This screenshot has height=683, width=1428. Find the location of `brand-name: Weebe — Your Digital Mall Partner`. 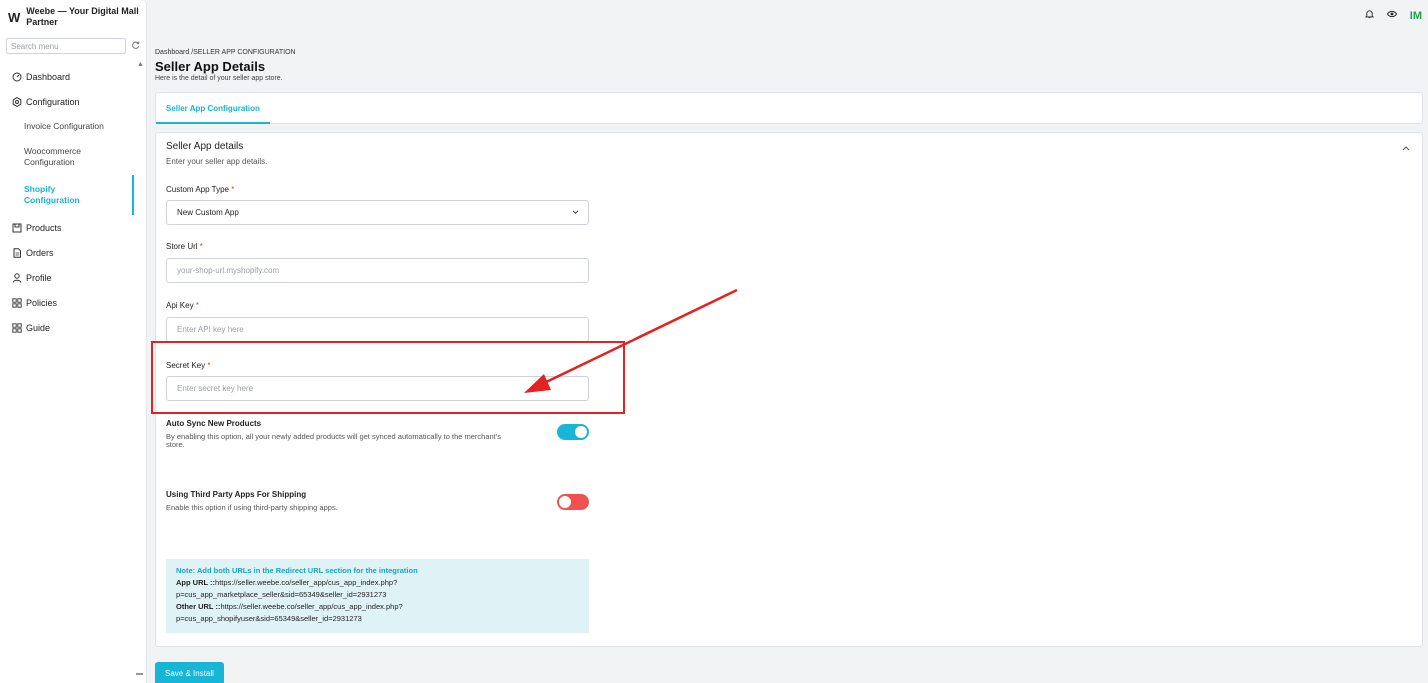

brand-name: Weebe — Your Digital Mall Partner is located at coordinates (82, 16).